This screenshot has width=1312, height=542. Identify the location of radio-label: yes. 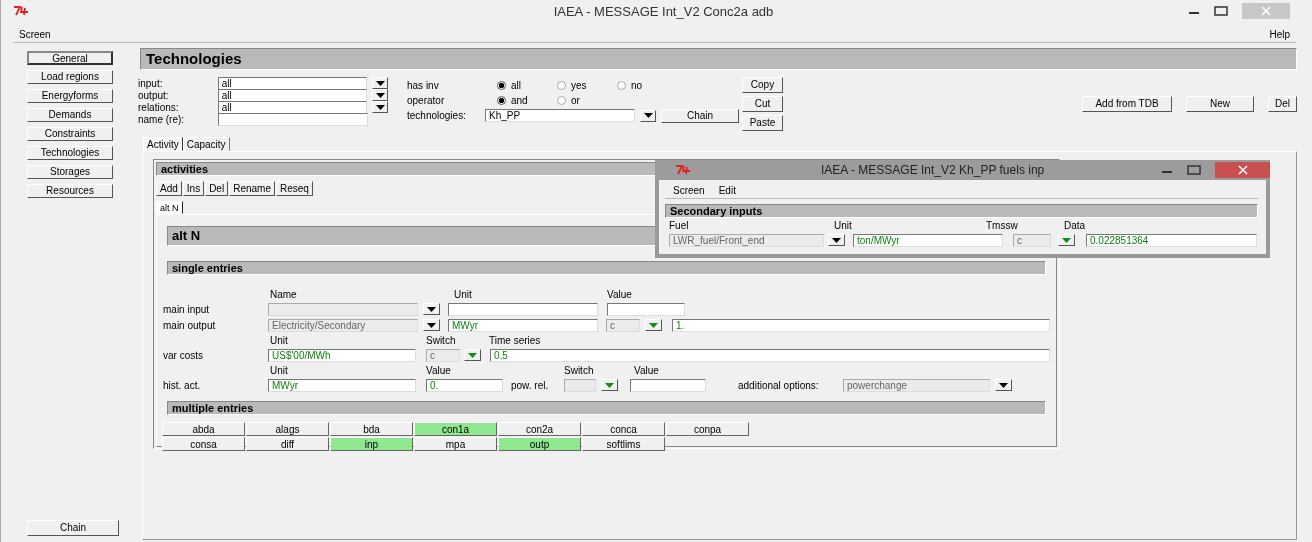
(579, 85).